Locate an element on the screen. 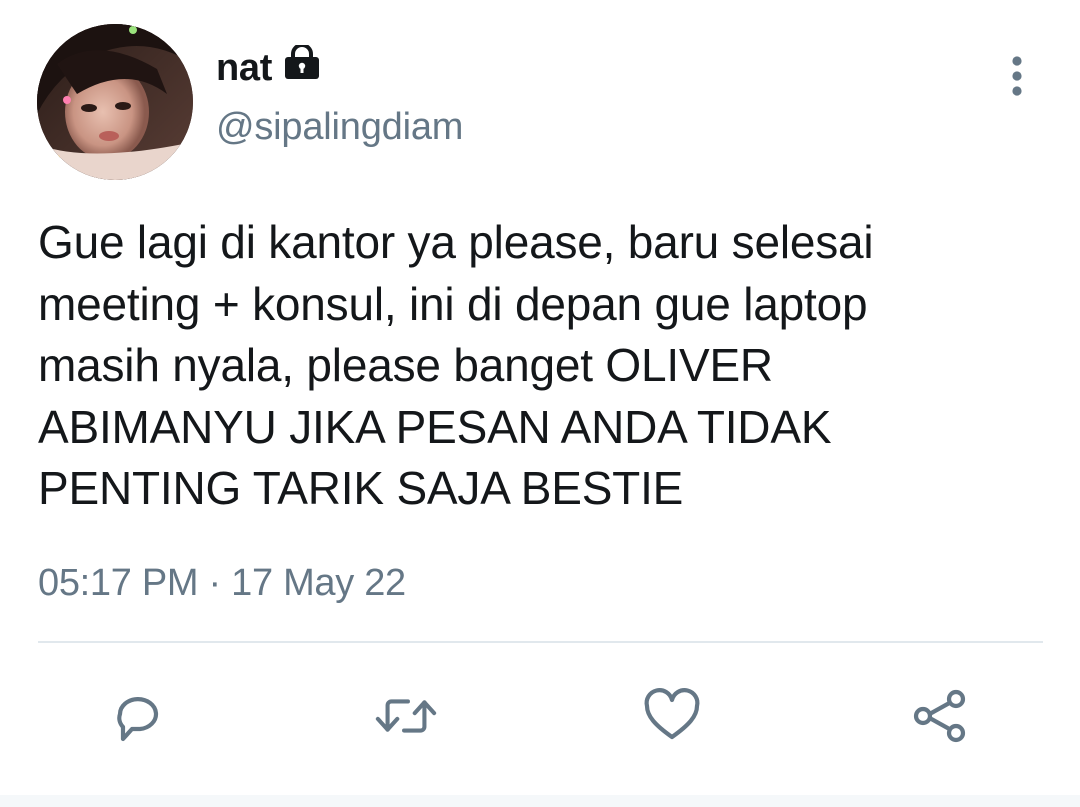 The width and height of the screenshot is (1080, 807). retweet-button is located at coordinates (406, 716).